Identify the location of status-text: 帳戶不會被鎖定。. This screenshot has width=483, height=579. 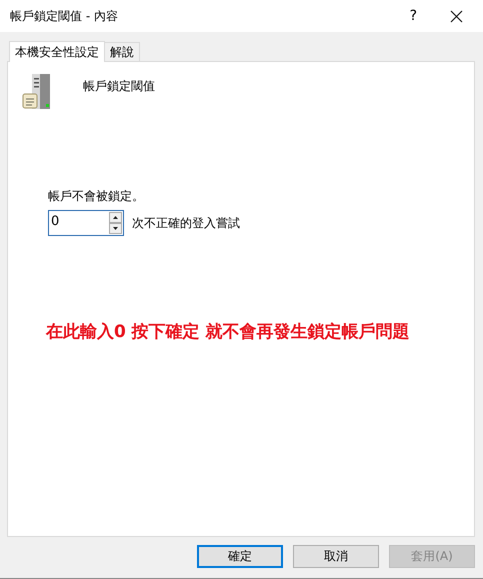
(96, 196).